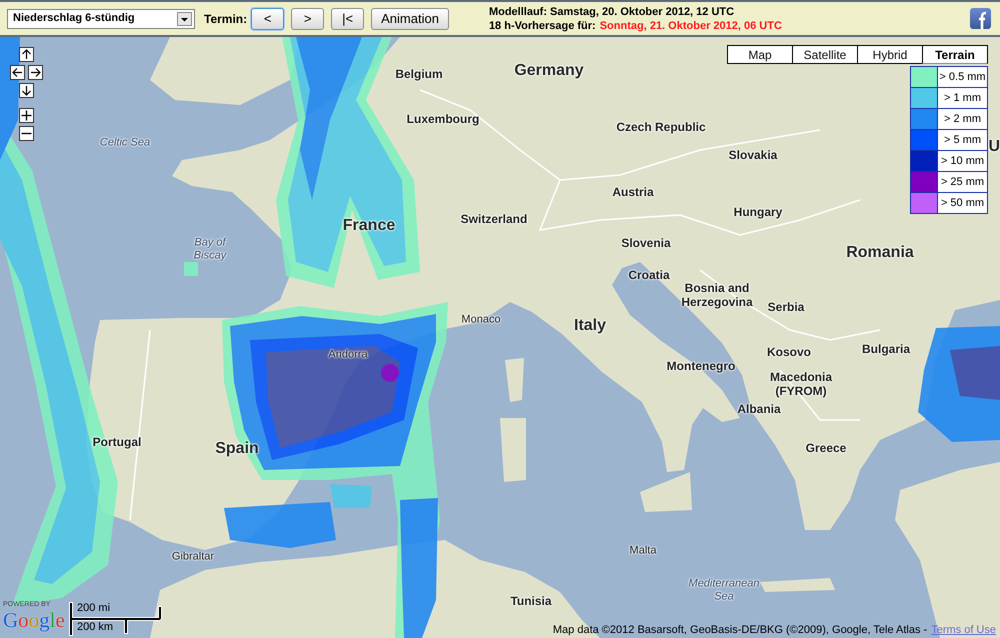  I want to click on map-label: Slovakia, so click(753, 156).